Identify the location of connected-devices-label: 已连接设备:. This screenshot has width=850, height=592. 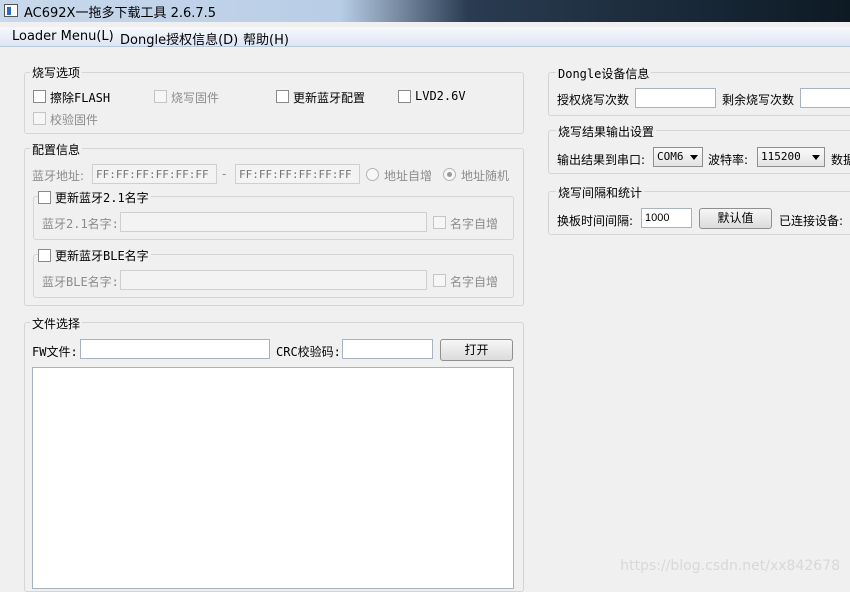
(811, 221).